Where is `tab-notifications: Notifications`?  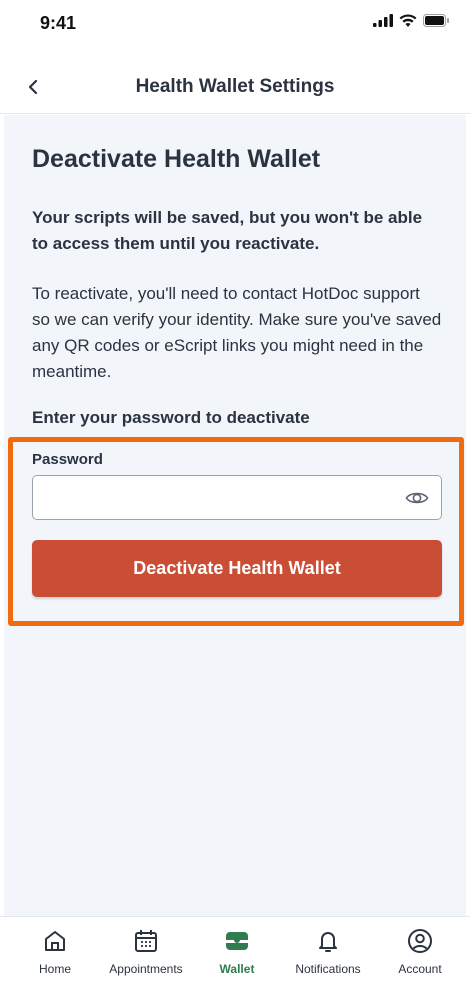
tab-notifications: Notifications is located at coordinates (328, 949).